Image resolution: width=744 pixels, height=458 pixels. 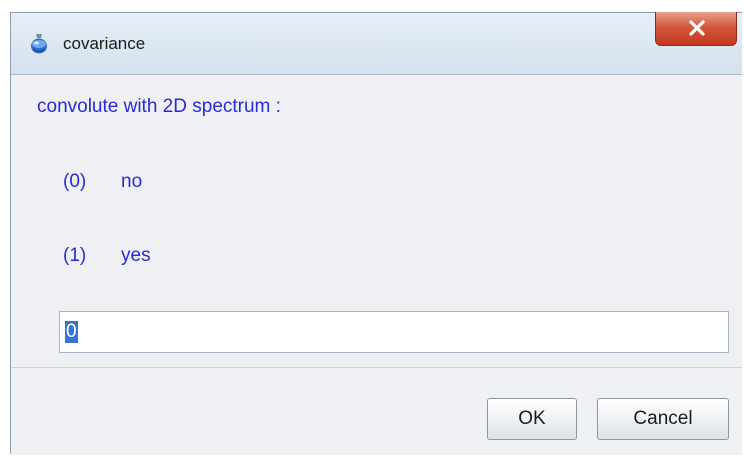 I want to click on close-icon, so click(x=697, y=28).